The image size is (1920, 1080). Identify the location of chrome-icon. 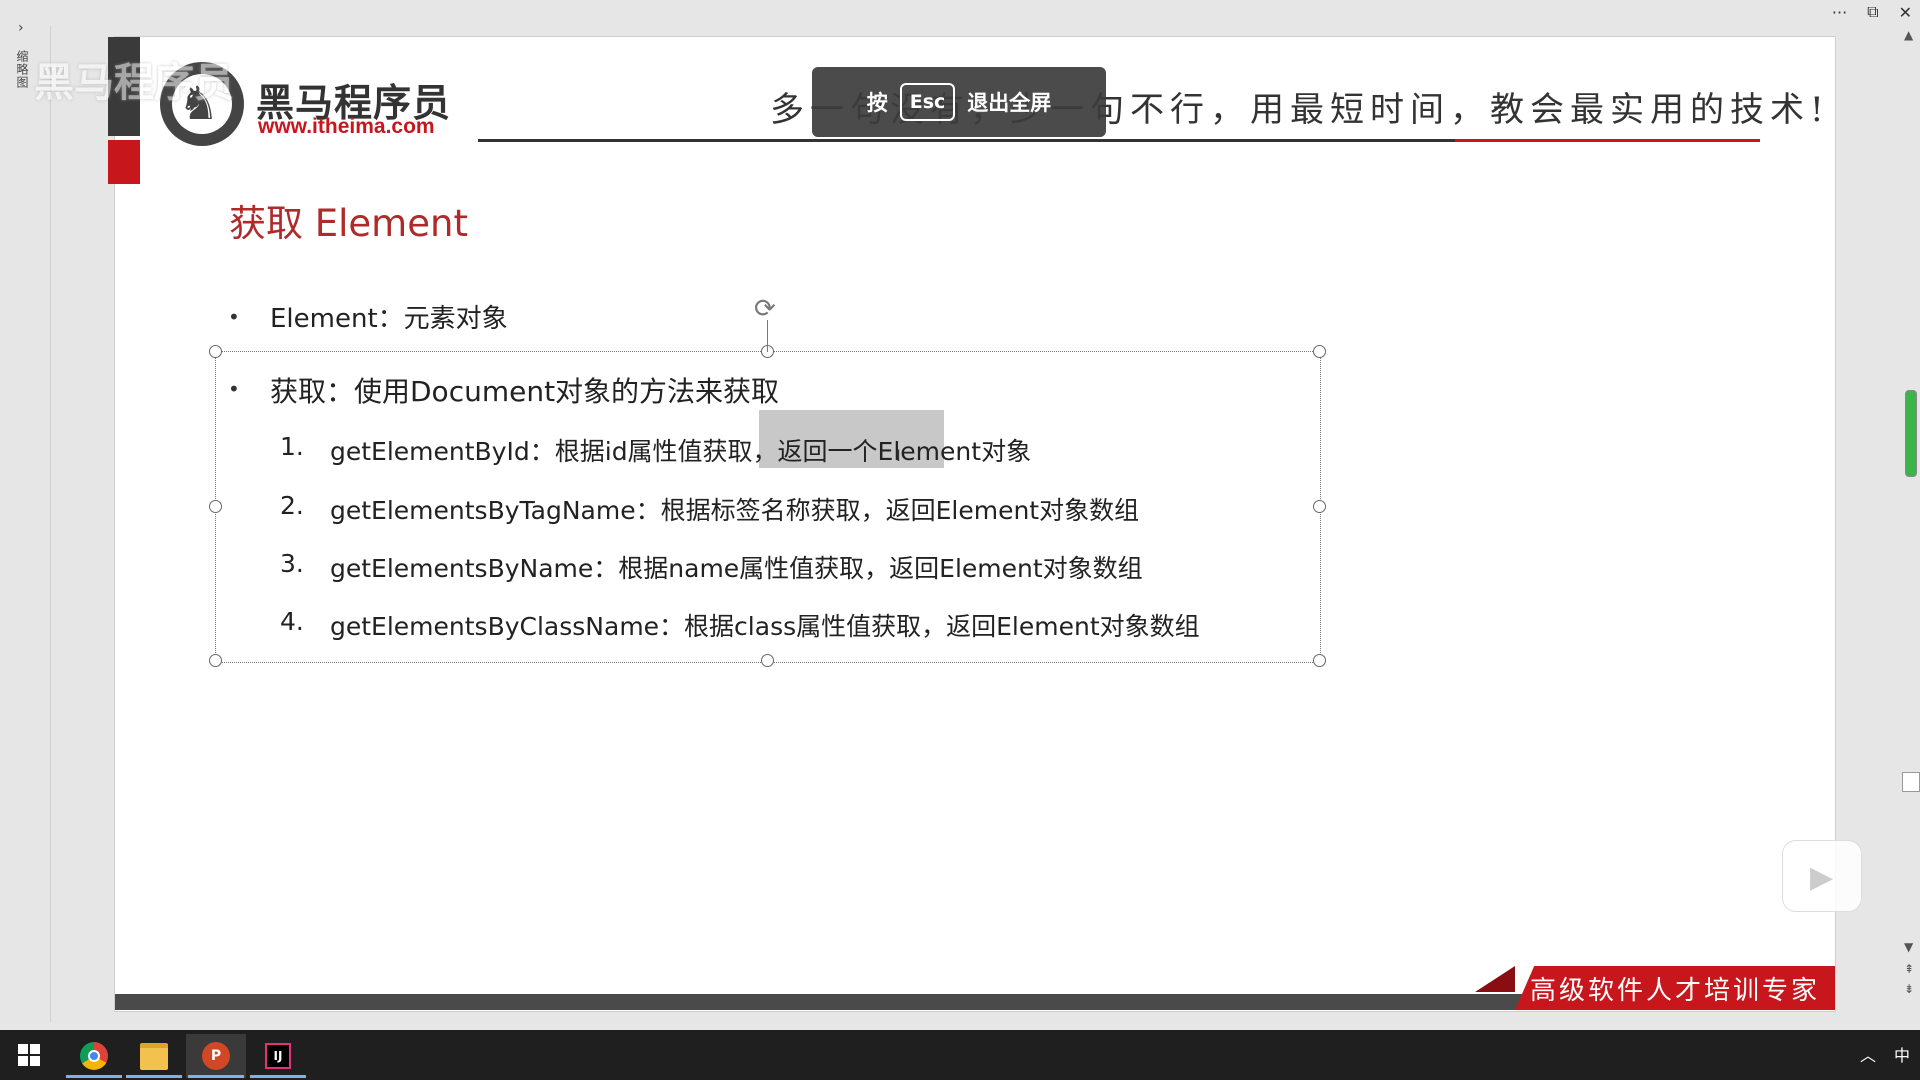
(94, 1056).